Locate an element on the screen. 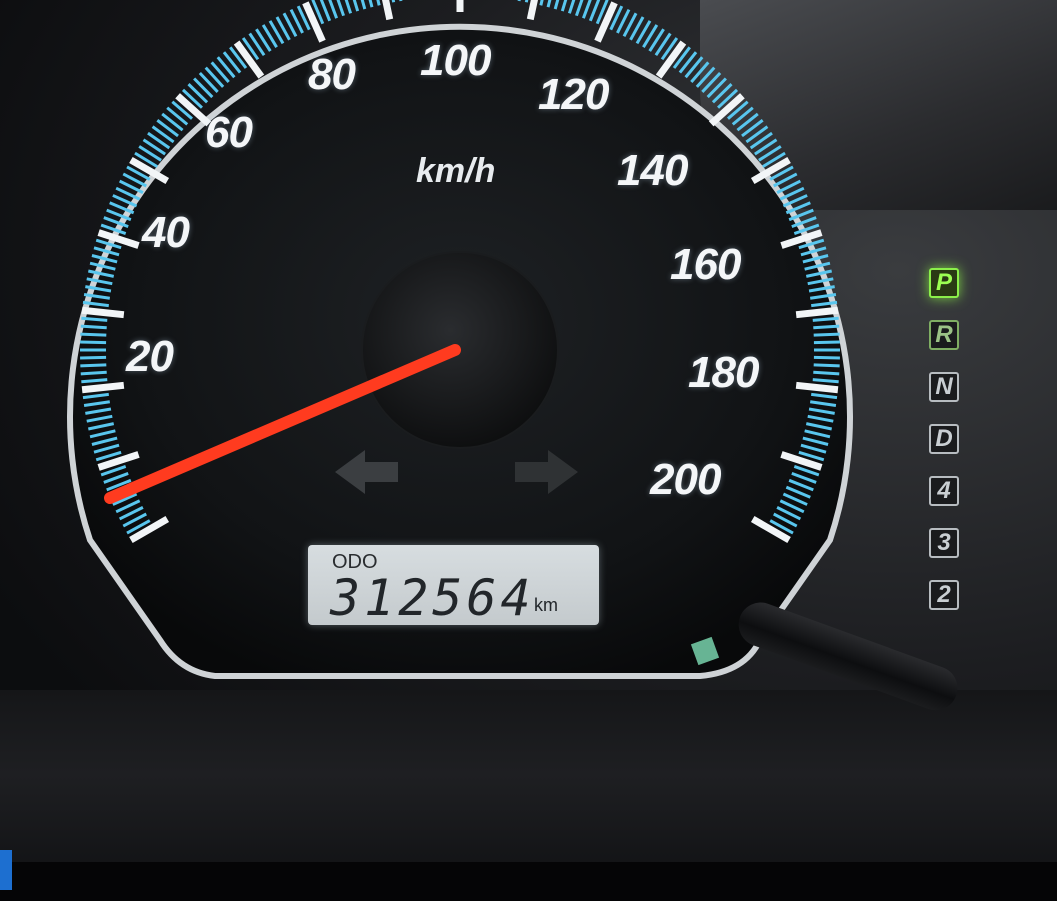 The width and height of the screenshot is (1057, 901). speed-label-120: 120 is located at coordinates (573, 94).